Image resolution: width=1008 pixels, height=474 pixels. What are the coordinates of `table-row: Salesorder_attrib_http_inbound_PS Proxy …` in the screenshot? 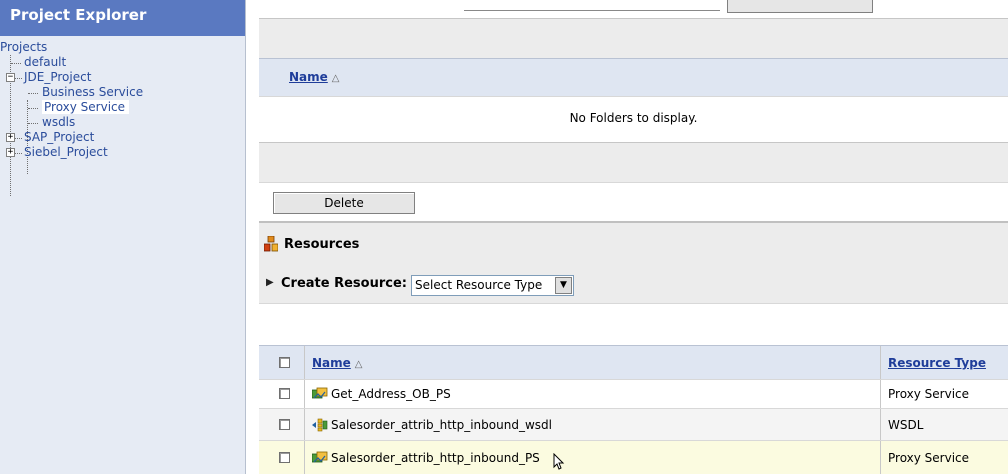 It's located at (633, 457).